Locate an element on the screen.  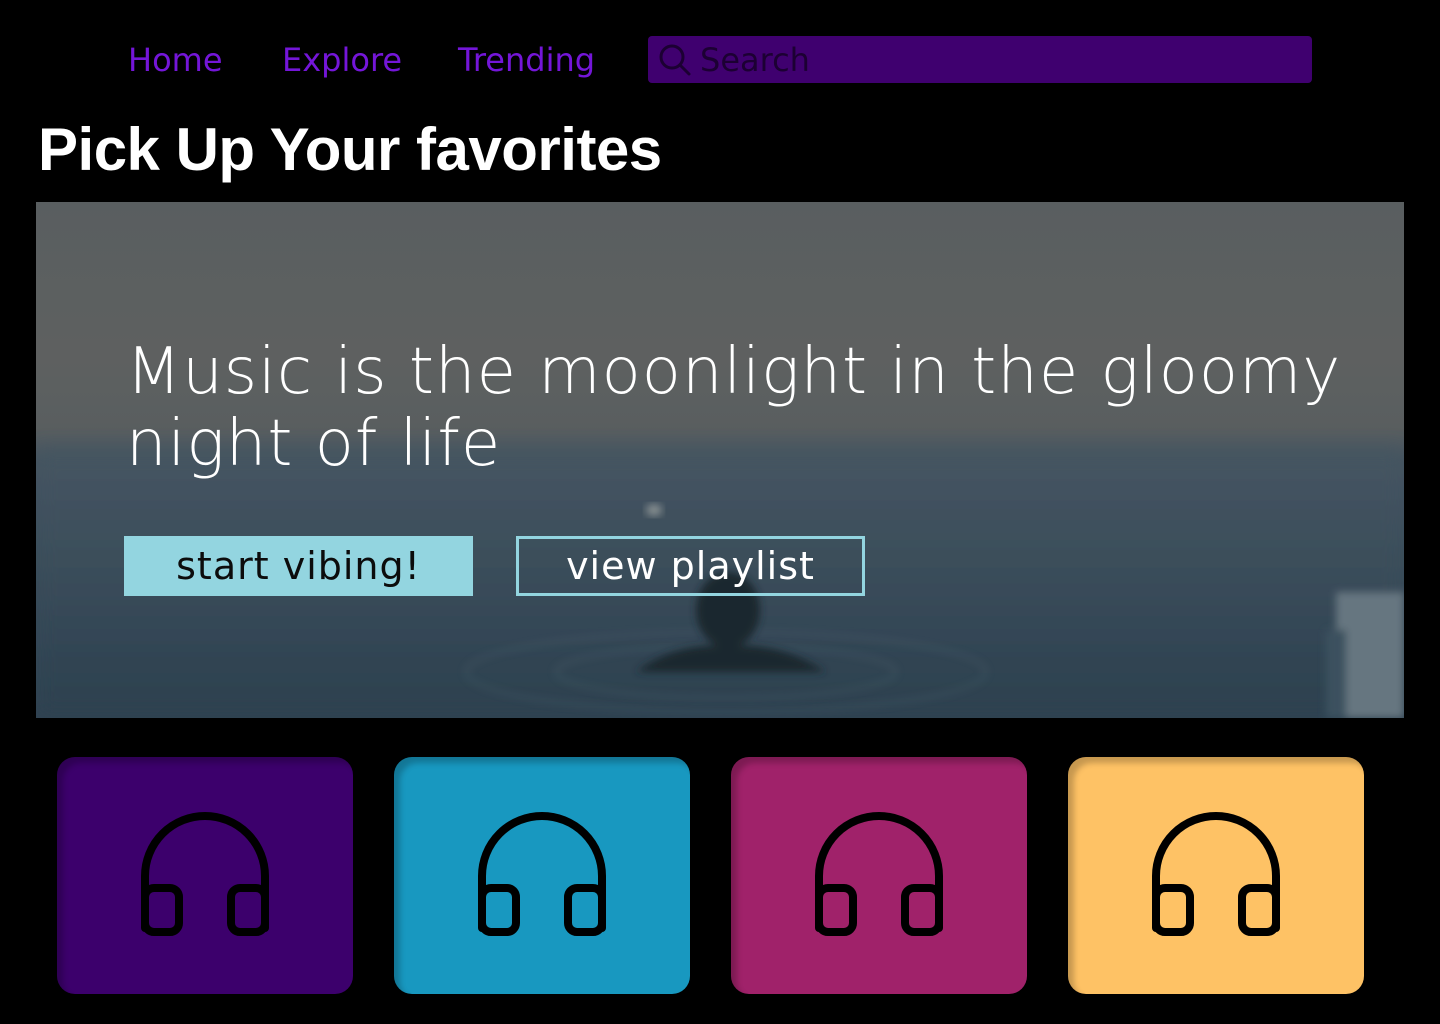
search-input is located at coordinates (1002, 59).